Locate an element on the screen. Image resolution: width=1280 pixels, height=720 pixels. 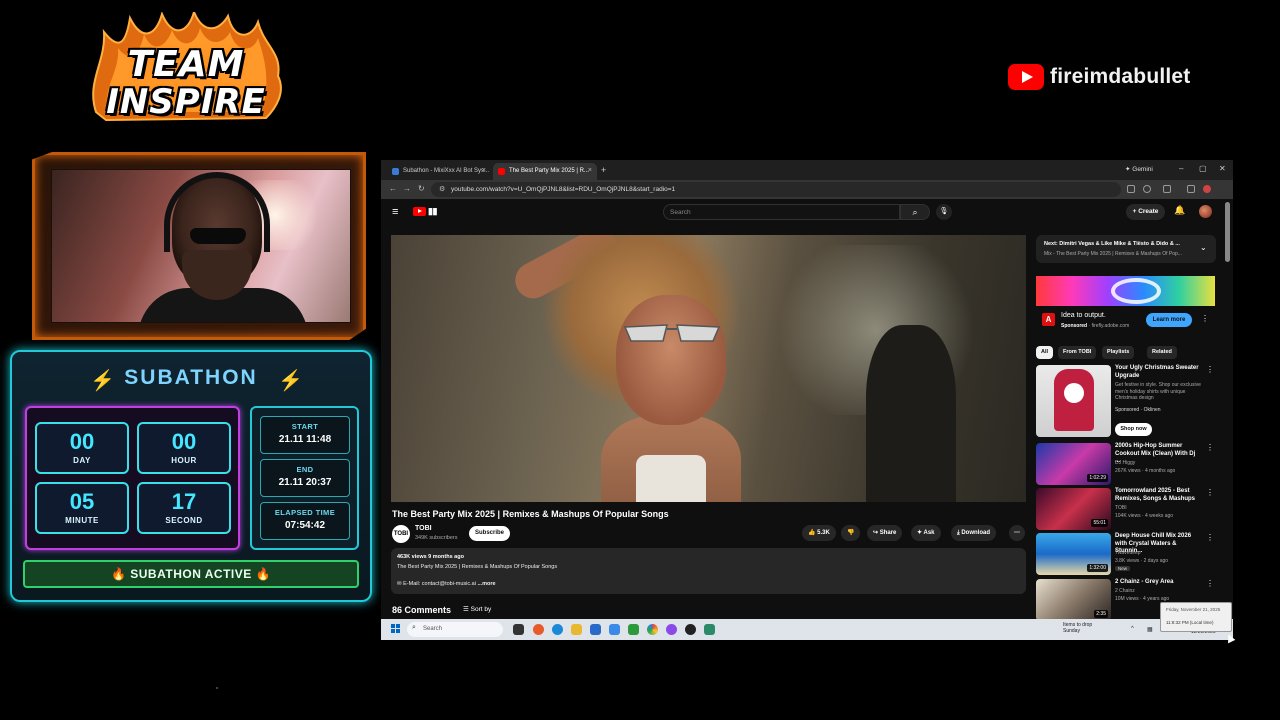
search-input: Search is located at coordinates (781, 212).